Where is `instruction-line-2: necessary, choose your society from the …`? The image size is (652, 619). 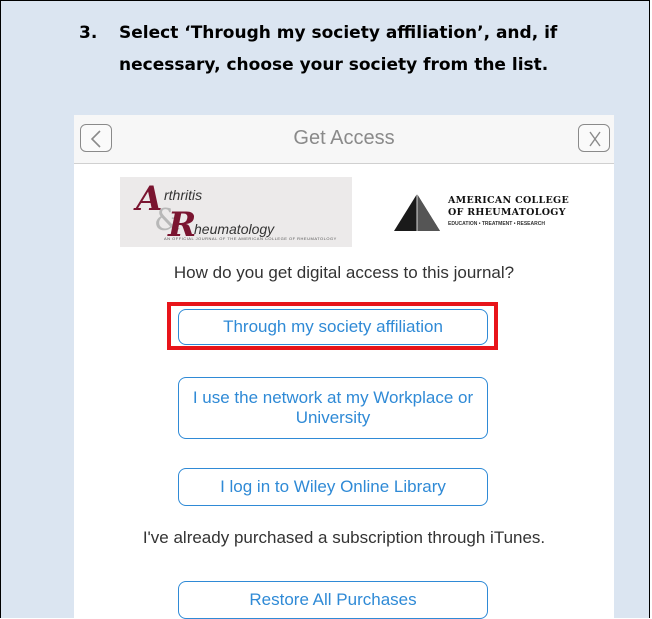
instruction-line-2: necessary, choose your society from the … is located at coordinates (334, 65).